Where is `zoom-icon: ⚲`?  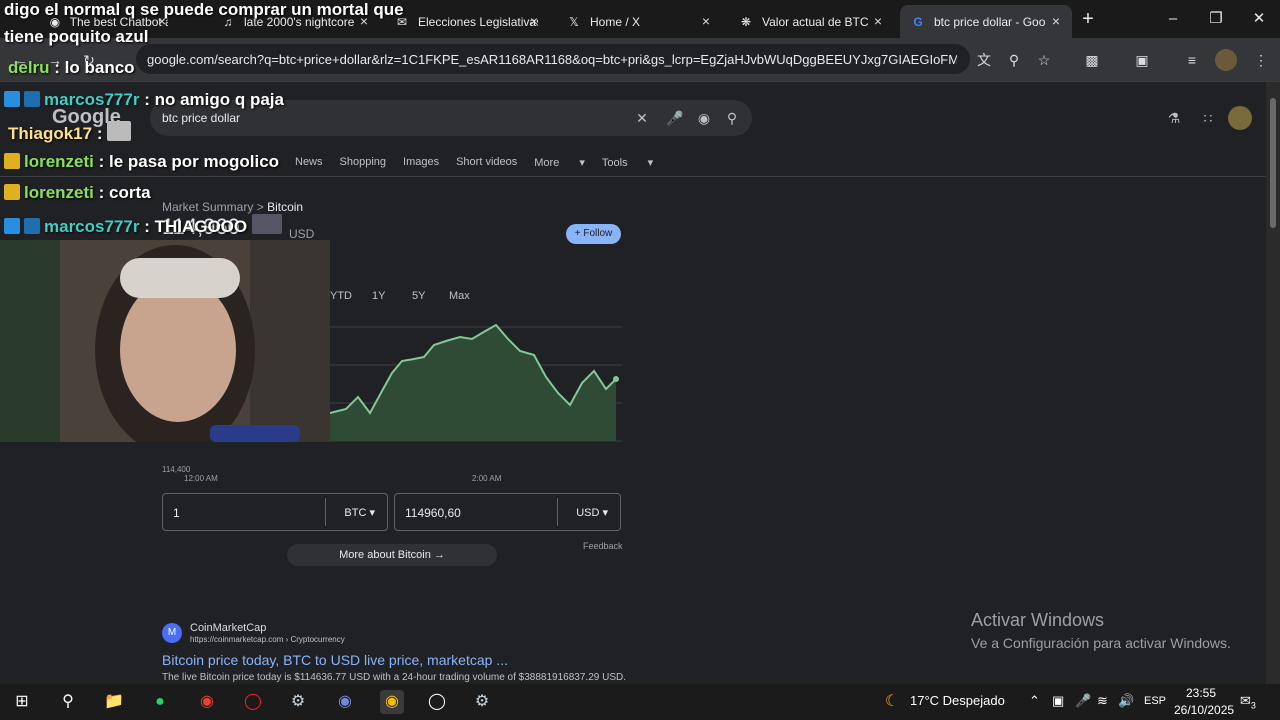
zoom-icon: ⚲ is located at coordinates (1014, 60).